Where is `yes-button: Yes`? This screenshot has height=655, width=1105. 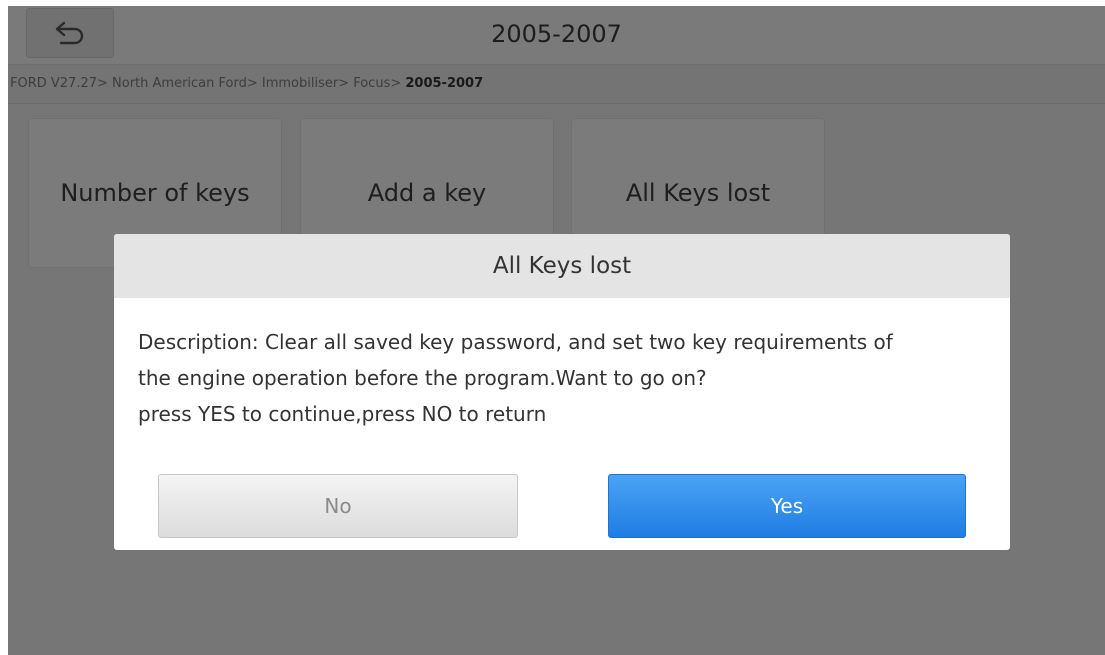
yes-button: Yes is located at coordinates (787, 506).